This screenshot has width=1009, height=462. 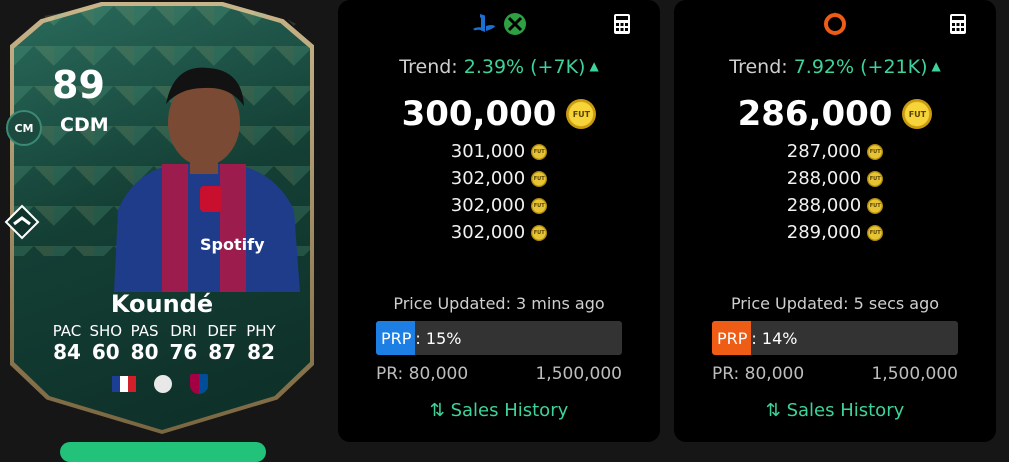 I want to click on league-icon, so click(x=163, y=384).